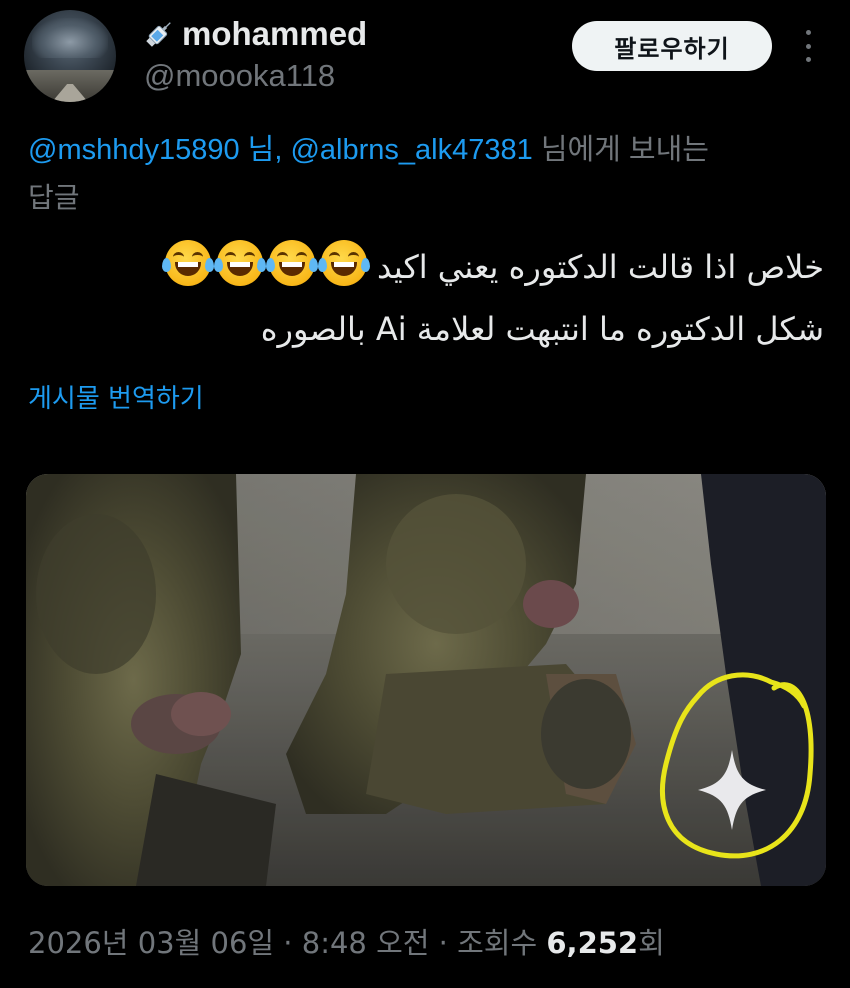  Describe the element at coordinates (239, 76) in the screenshot. I see `user-handle: @moooka118` at that location.